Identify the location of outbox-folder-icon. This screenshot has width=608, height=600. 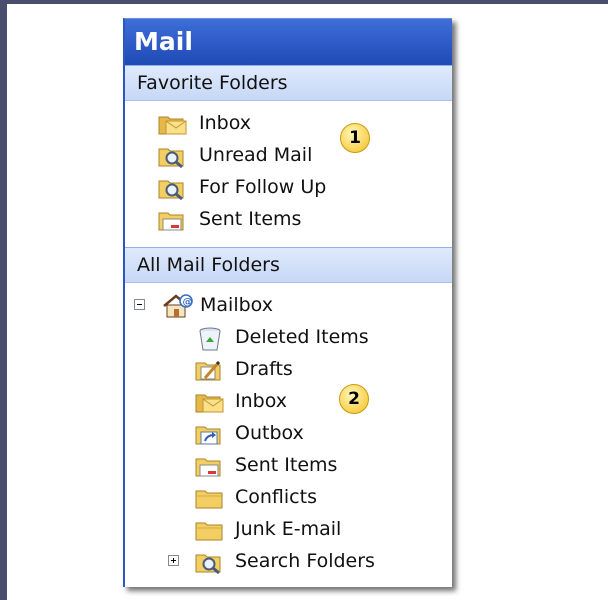
(208, 435).